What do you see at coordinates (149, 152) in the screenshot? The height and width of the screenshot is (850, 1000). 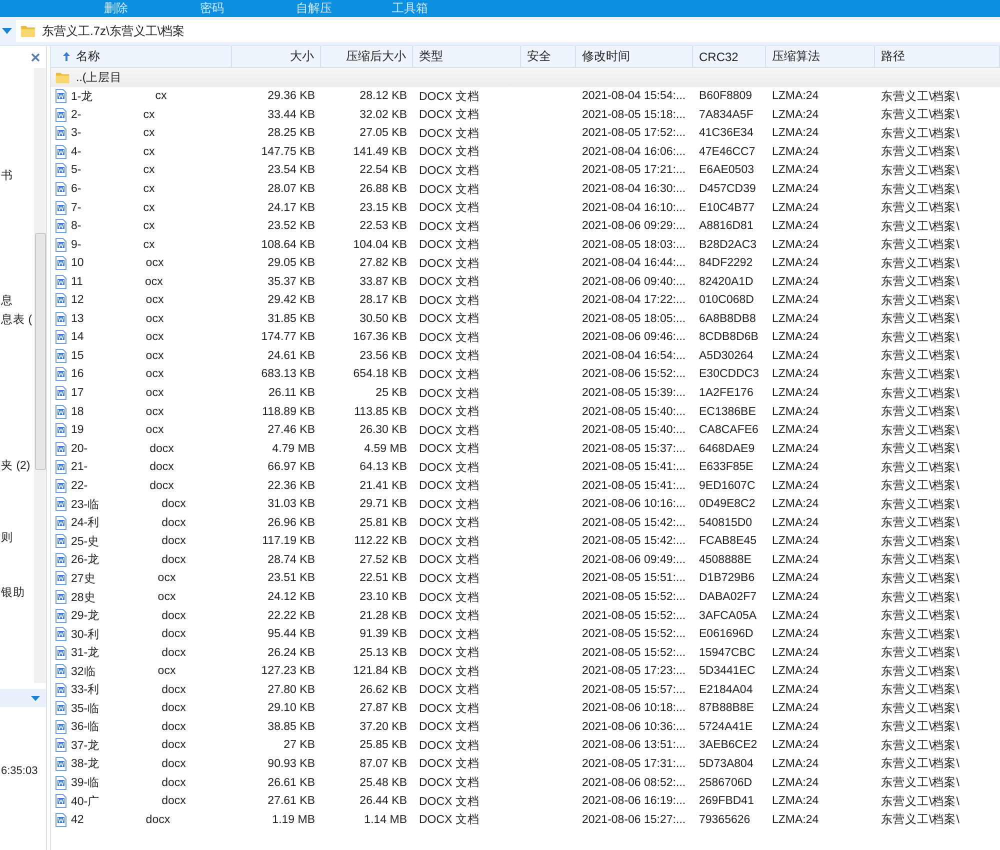 I see `file-name-end: cx` at bounding box center [149, 152].